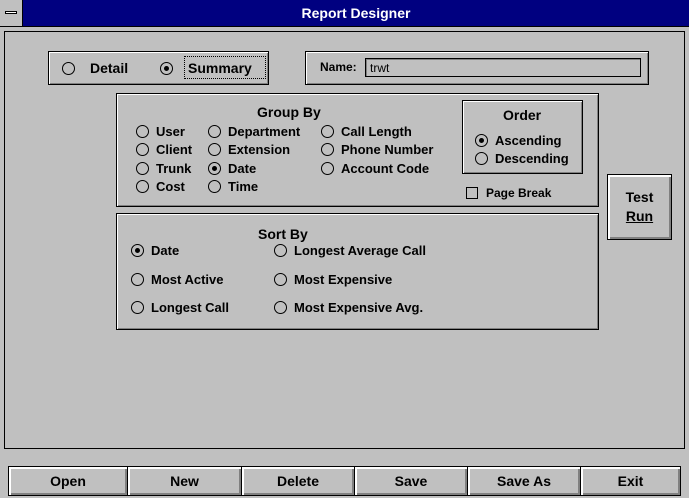 The width and height of the screenshot is (689, 498). I want to click on sort-by-longest-call-circle, so click(137, 307).